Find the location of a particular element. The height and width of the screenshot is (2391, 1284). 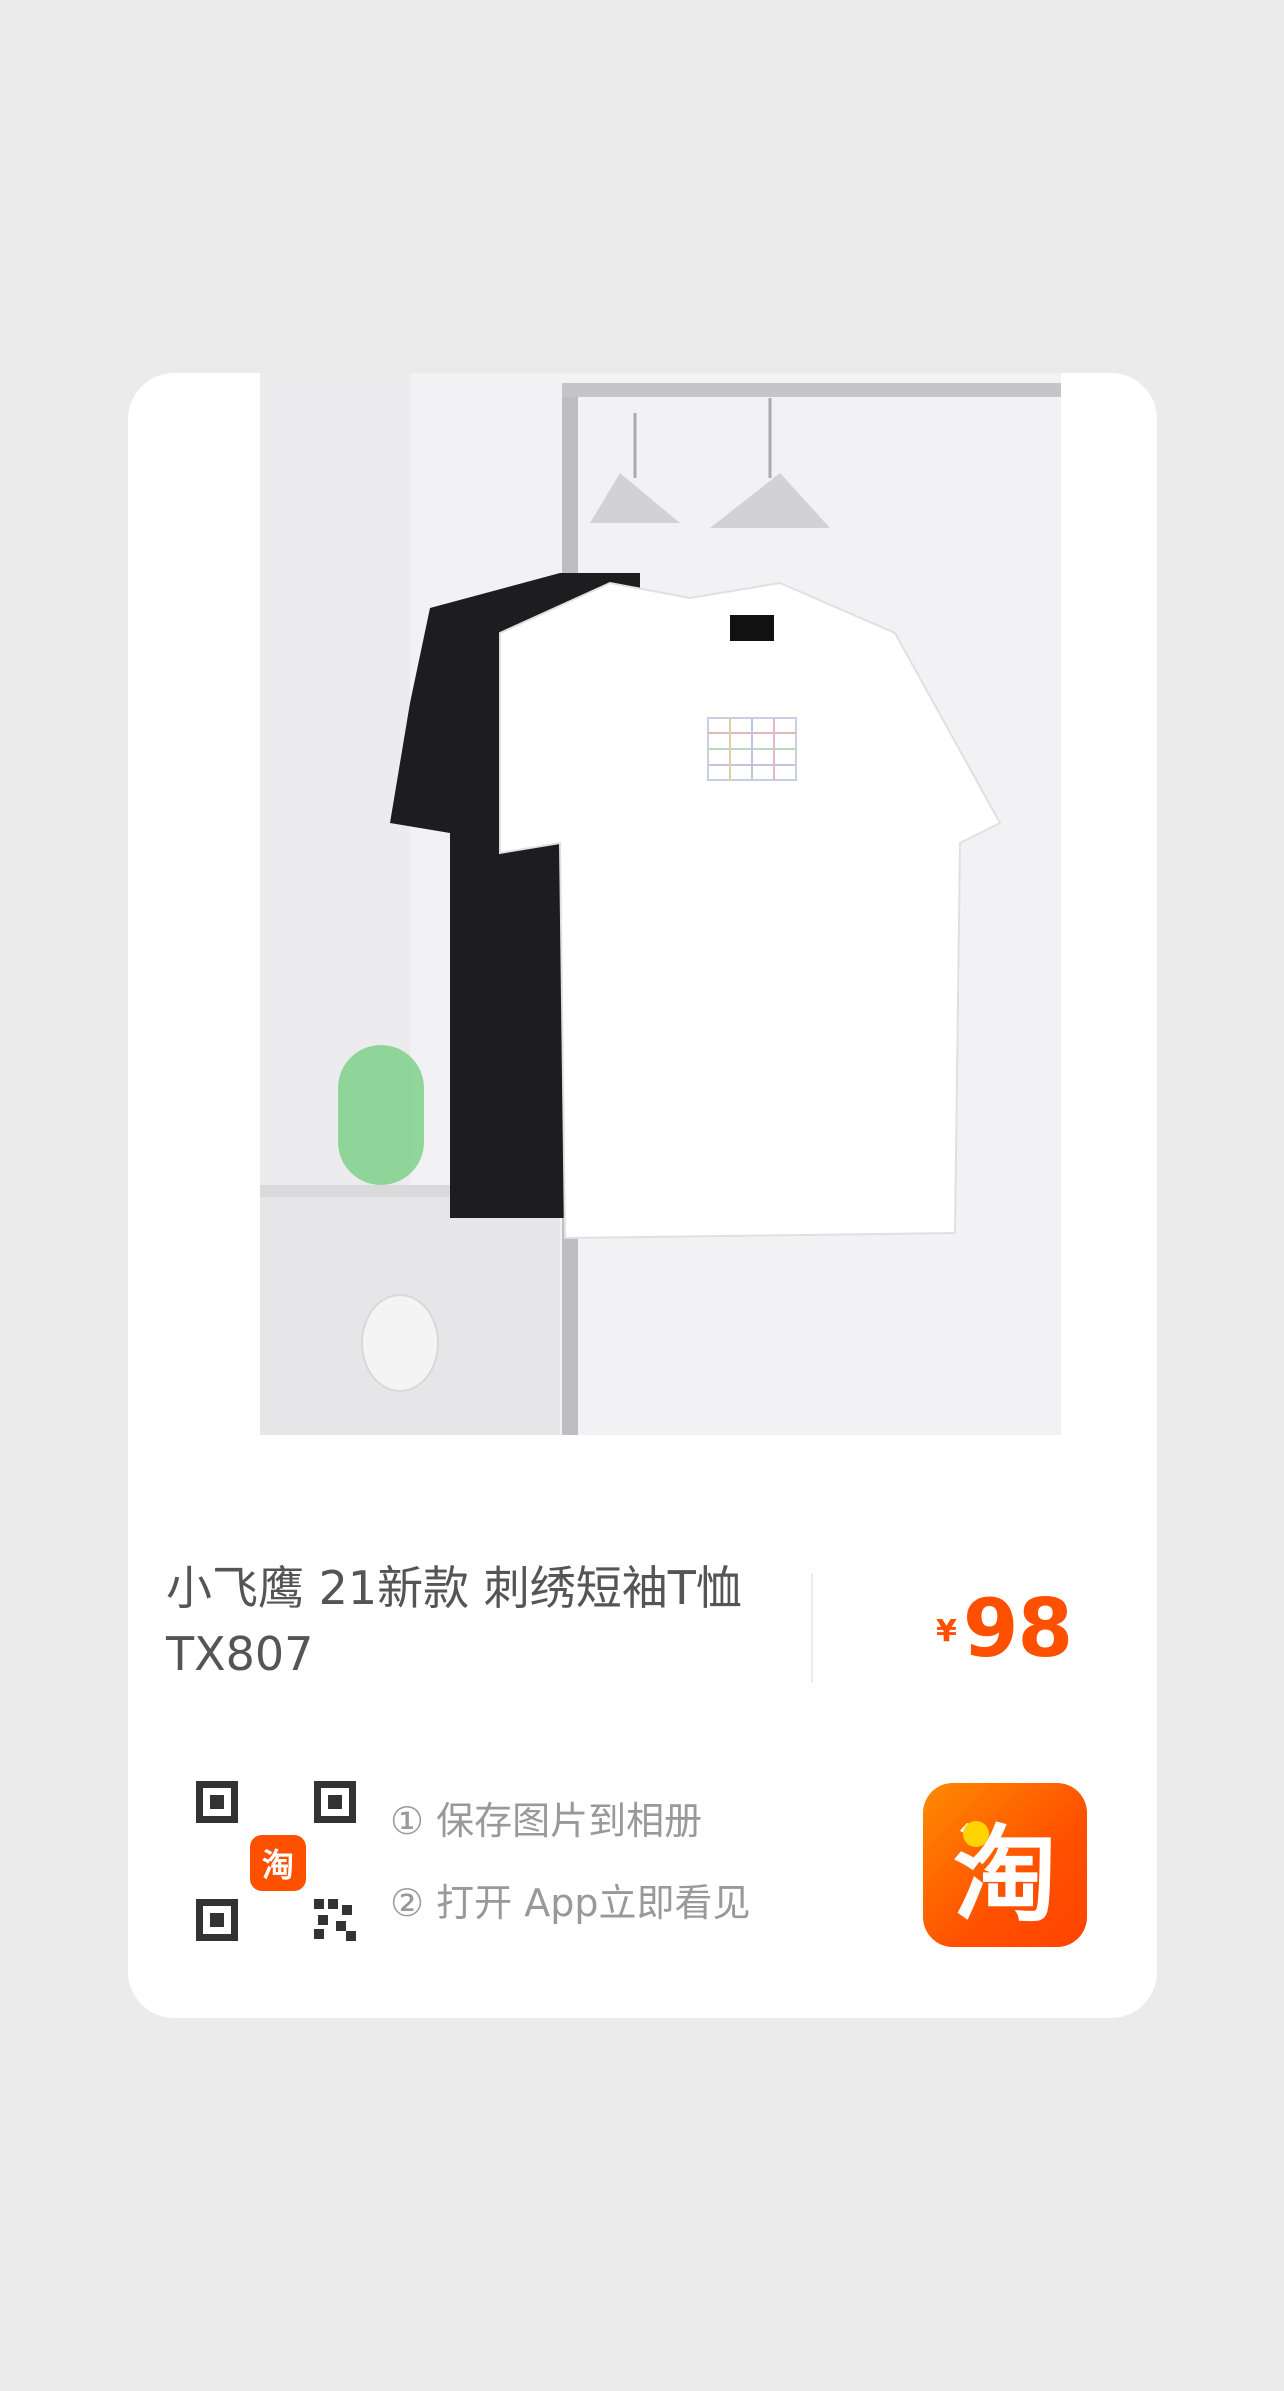

logo-dot is located at coordinates (976, 1834).